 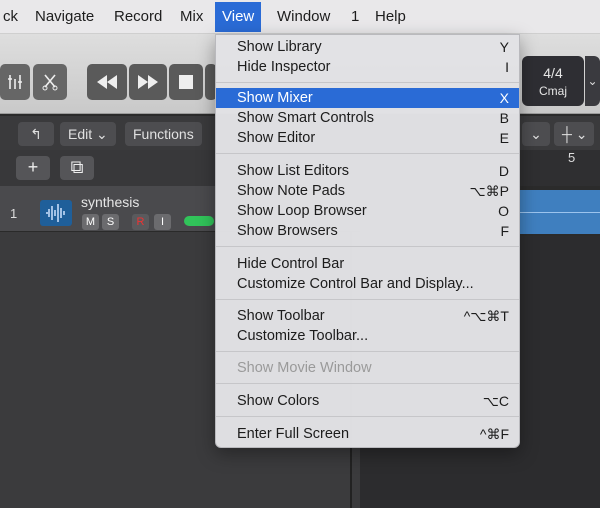 I want to click on rewind-button, so click(x=107, y=82).